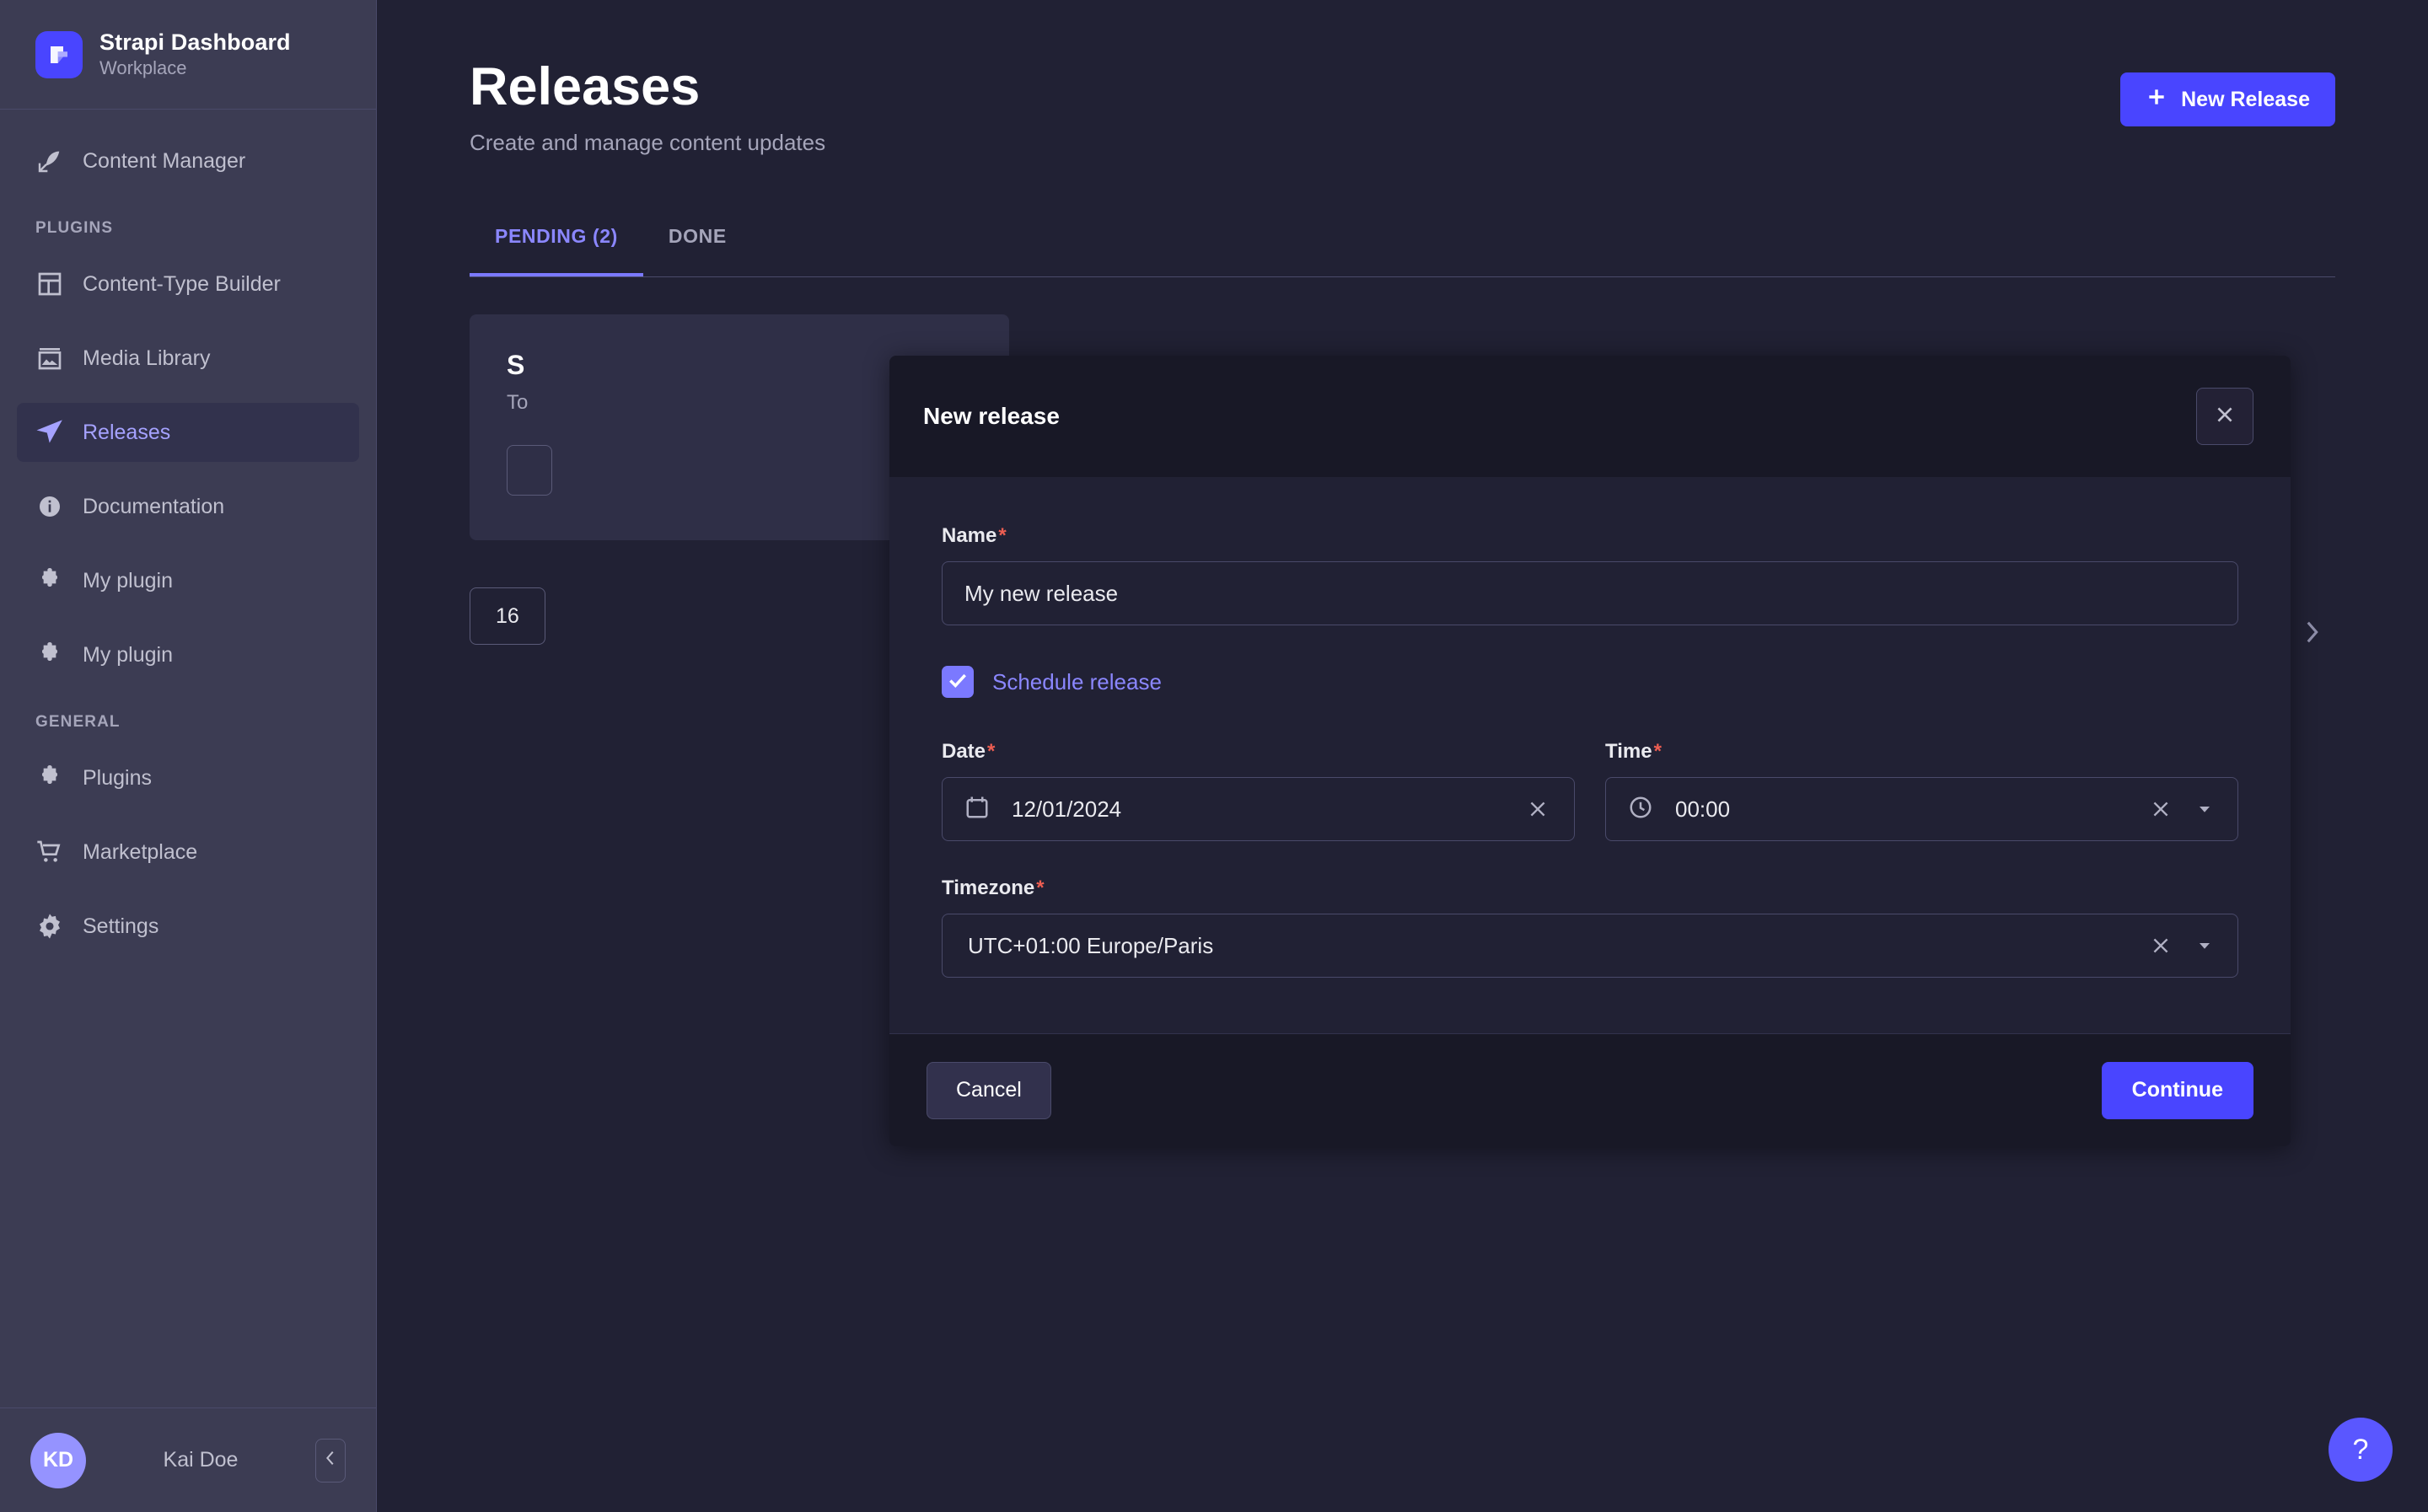  Describe the element at coordinates (1402, 246) in the screenshot. I see `tabs: PENDING (2) DONE` at that location.